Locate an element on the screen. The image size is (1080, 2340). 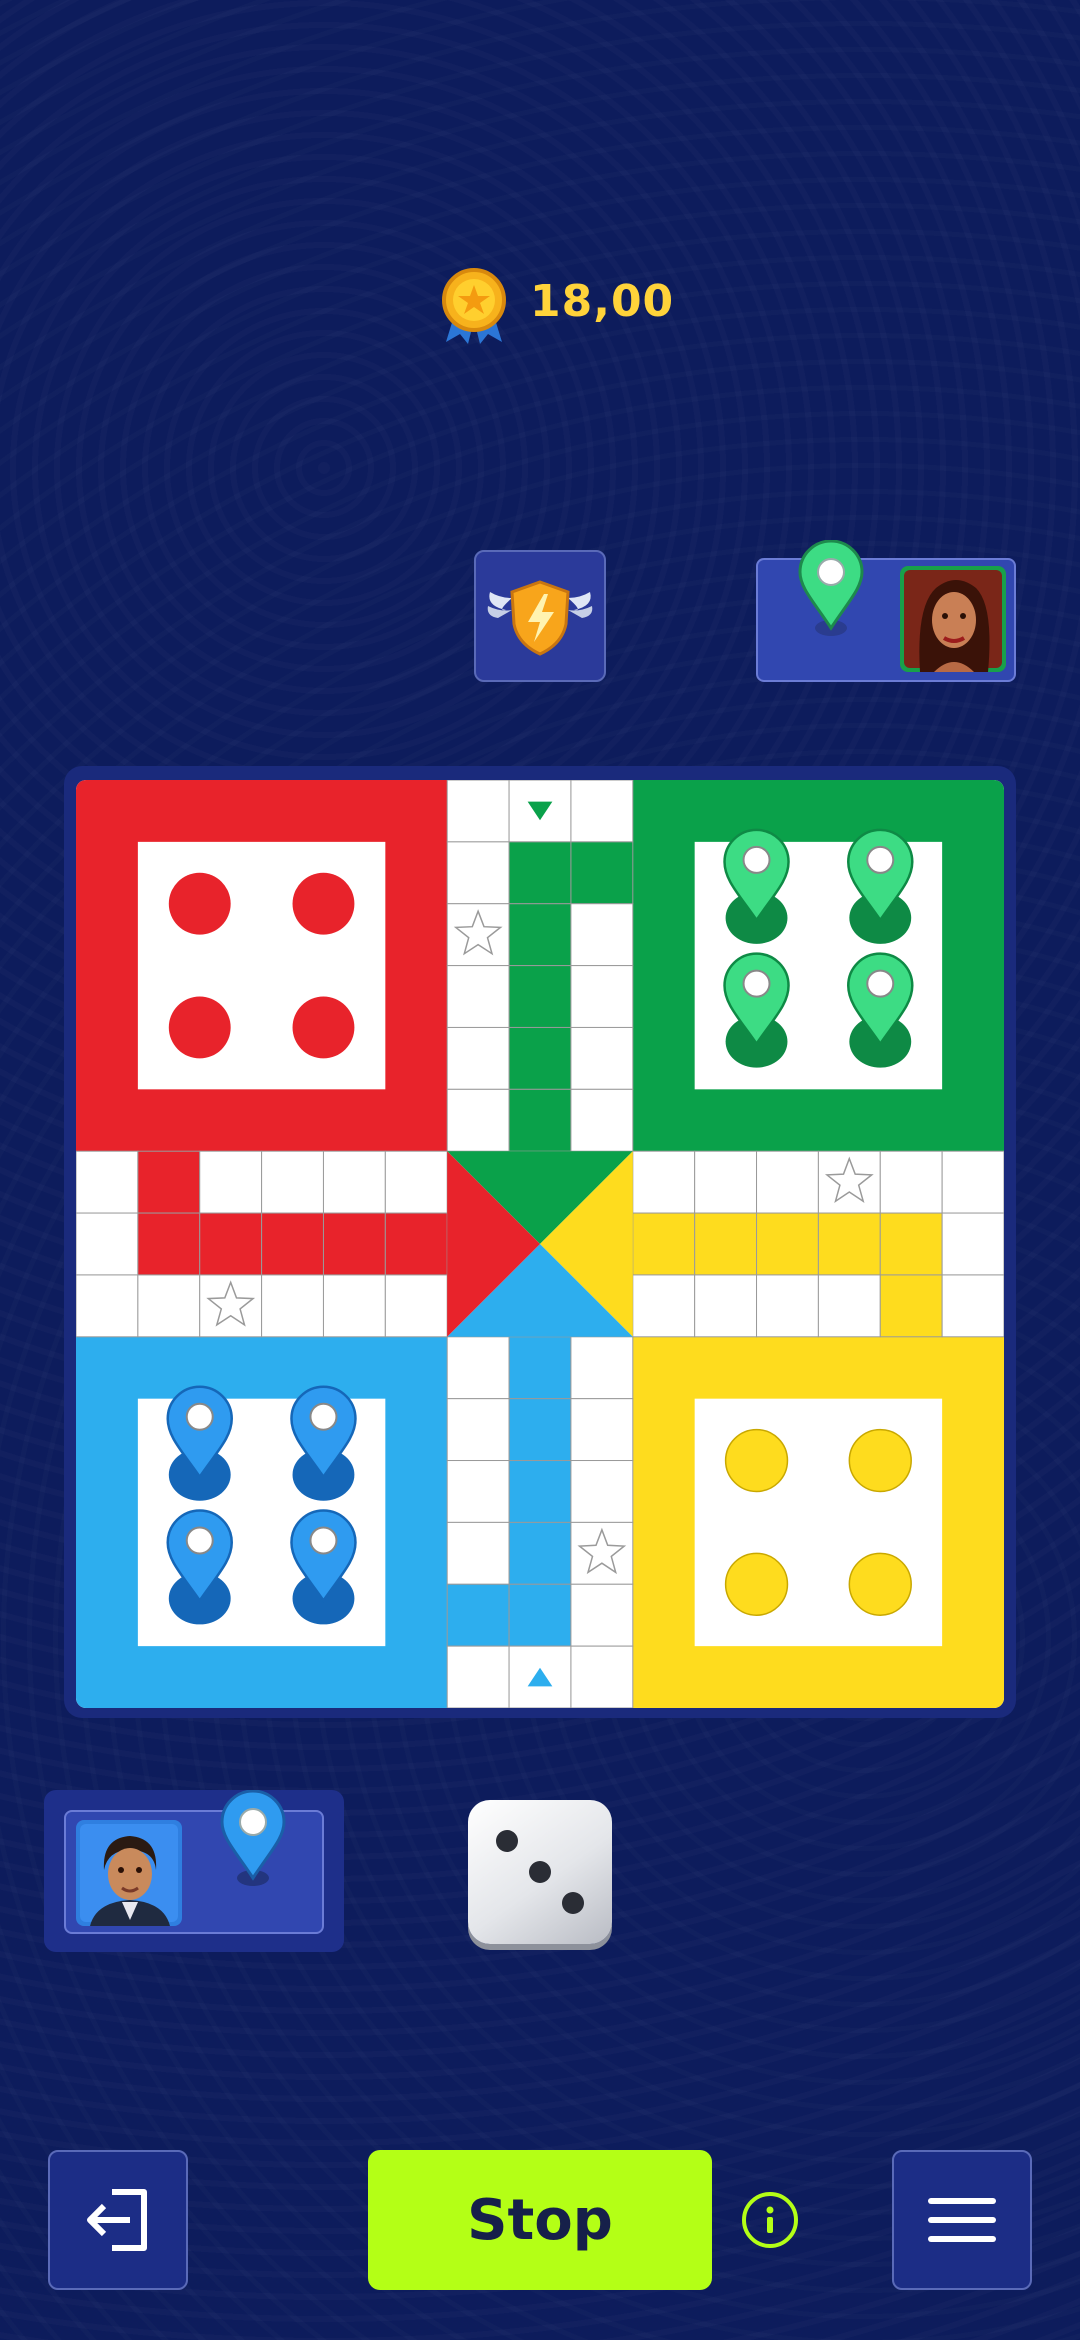
exit-button is located at coordinates (118, 2220).